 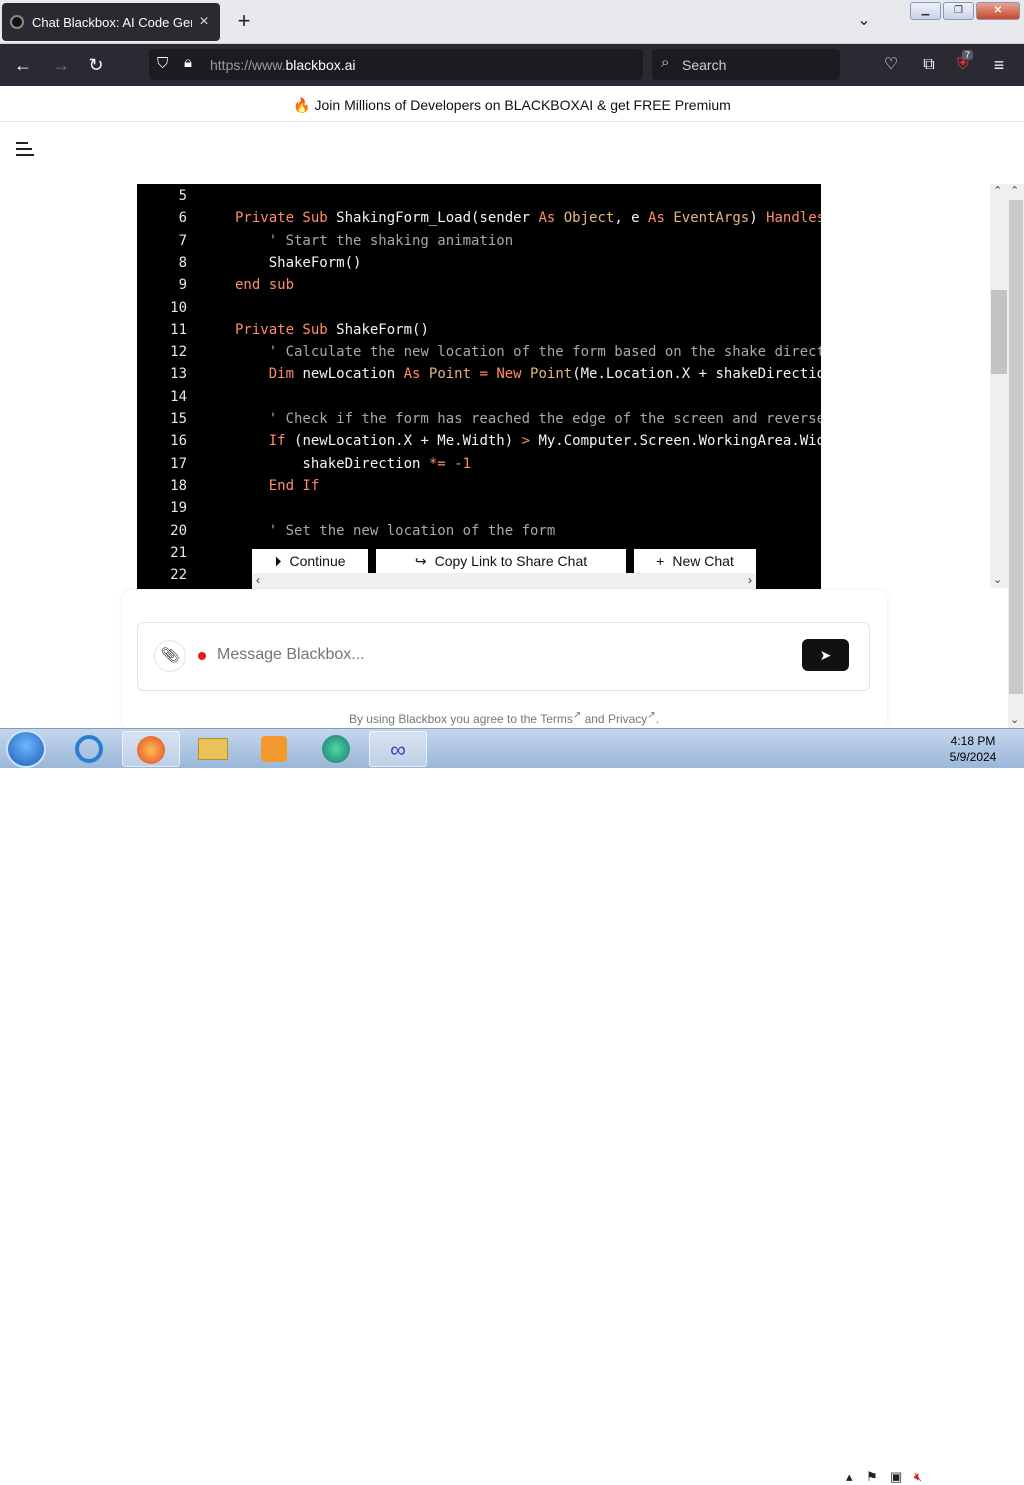 I want to click on code-token: ' Set the new location of the form, so click(x=395, y=530).